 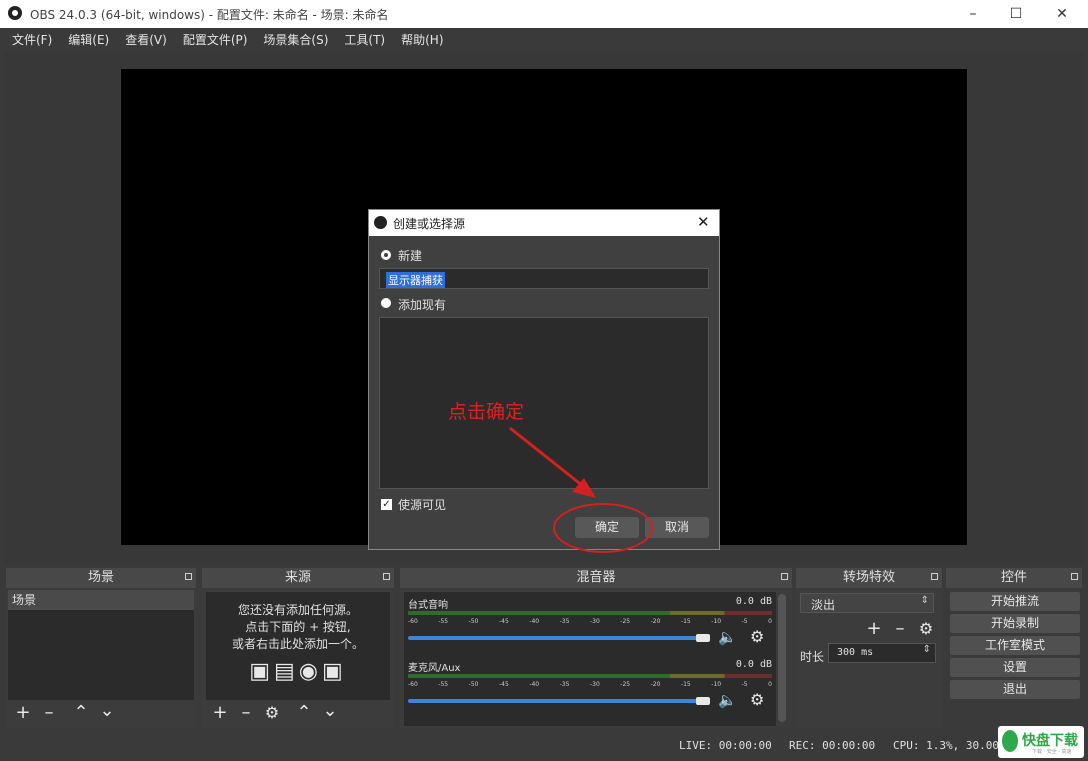 What do you see at coordinates (867, 603) in the screenshot?
I see `transition-select: 淡出 ⇕` at bounding box center [867, 603].